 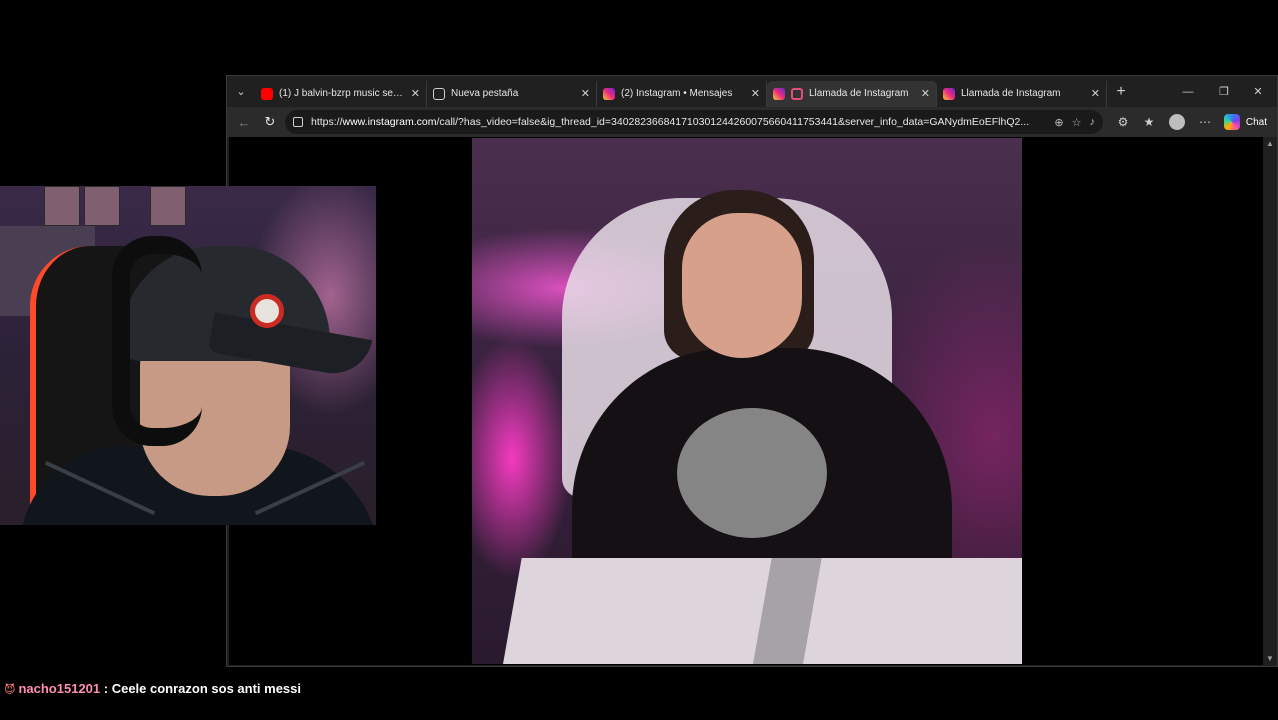 I want to click on microphone-icon: ♪, so click(x=1093, y=122).